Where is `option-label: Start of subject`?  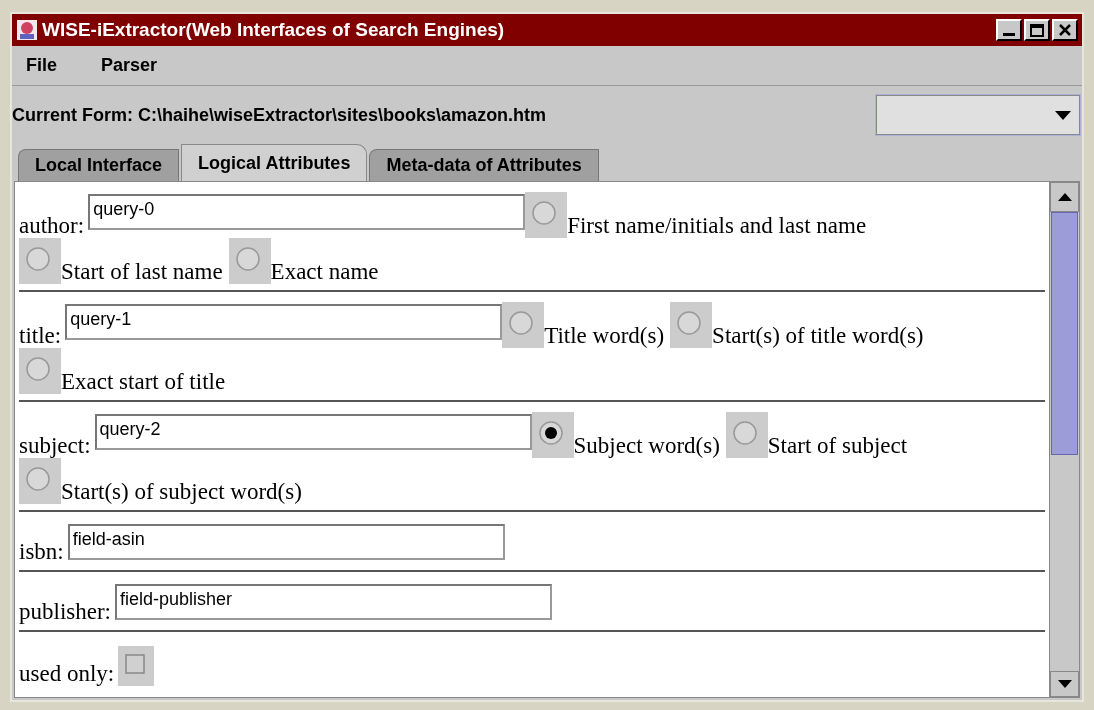
option-label: Start of subject is located at coordinates (837, 445).